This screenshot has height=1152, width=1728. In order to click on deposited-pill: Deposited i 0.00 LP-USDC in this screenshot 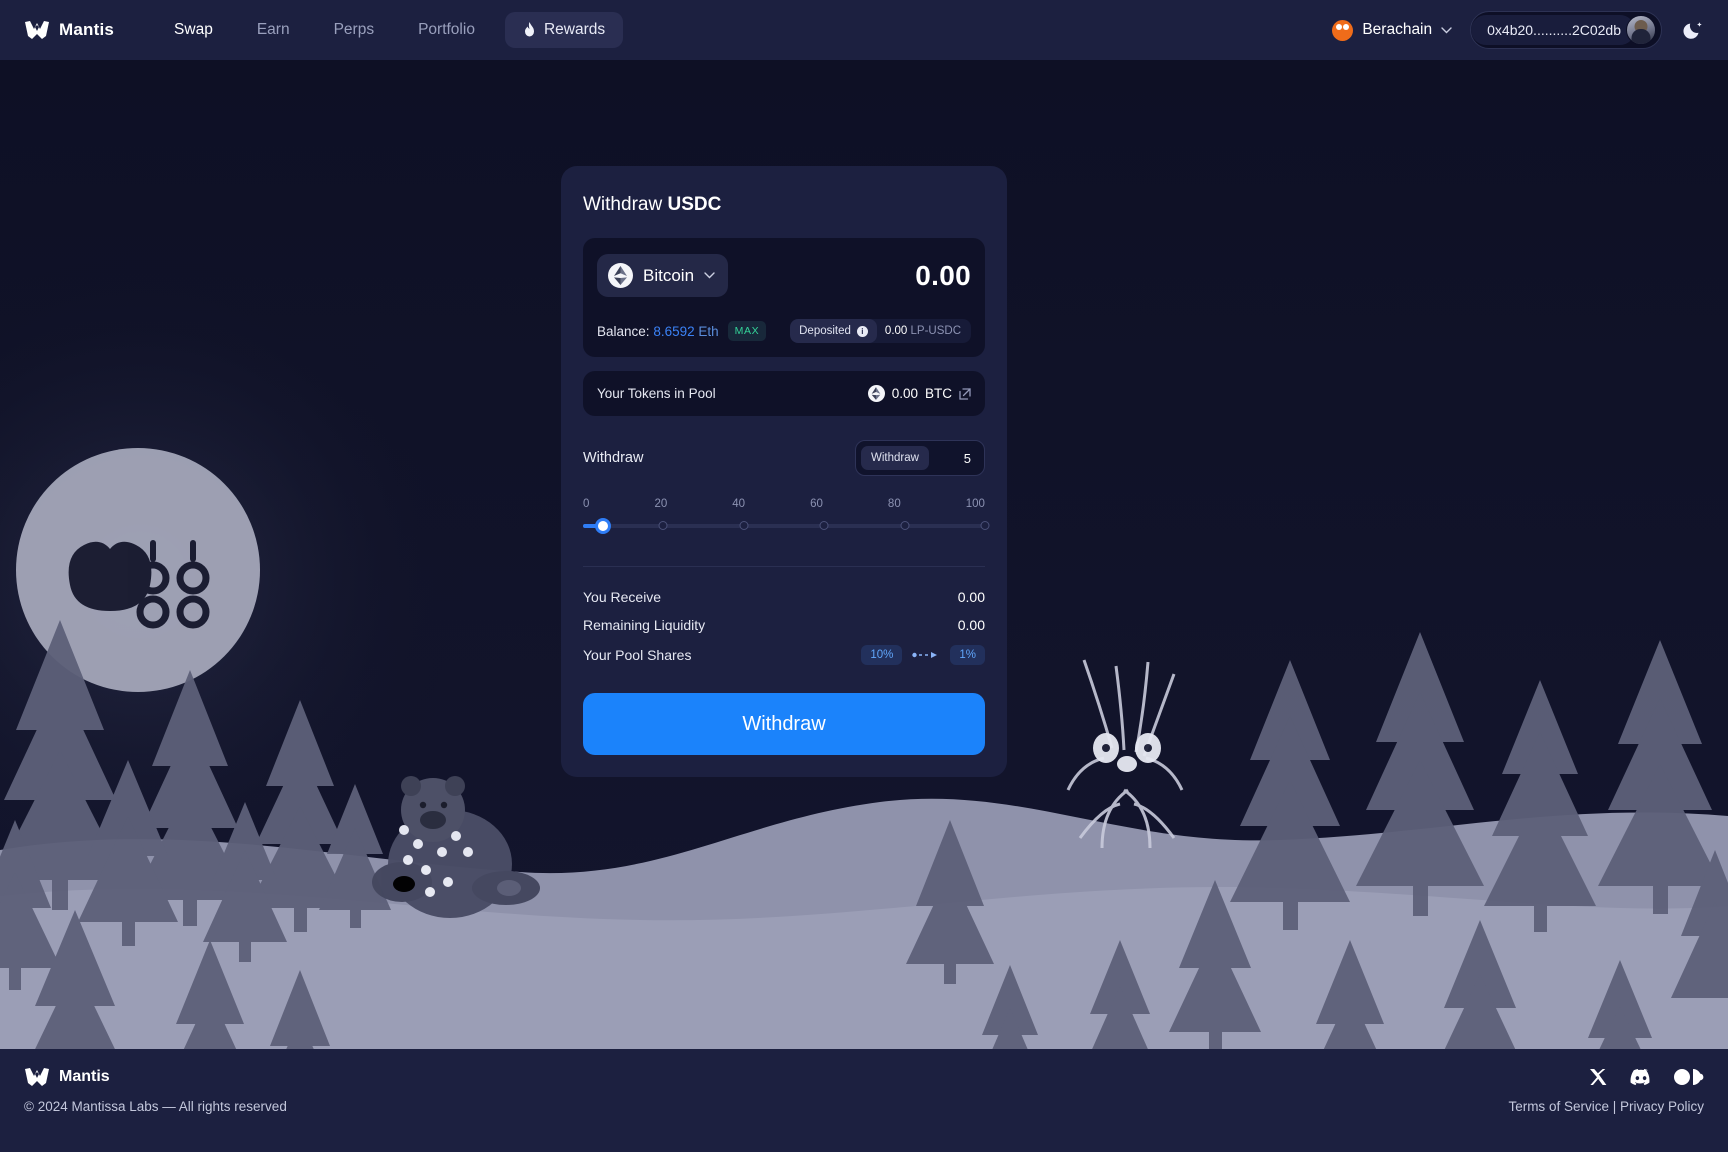, I will do `click(880, 331)`.